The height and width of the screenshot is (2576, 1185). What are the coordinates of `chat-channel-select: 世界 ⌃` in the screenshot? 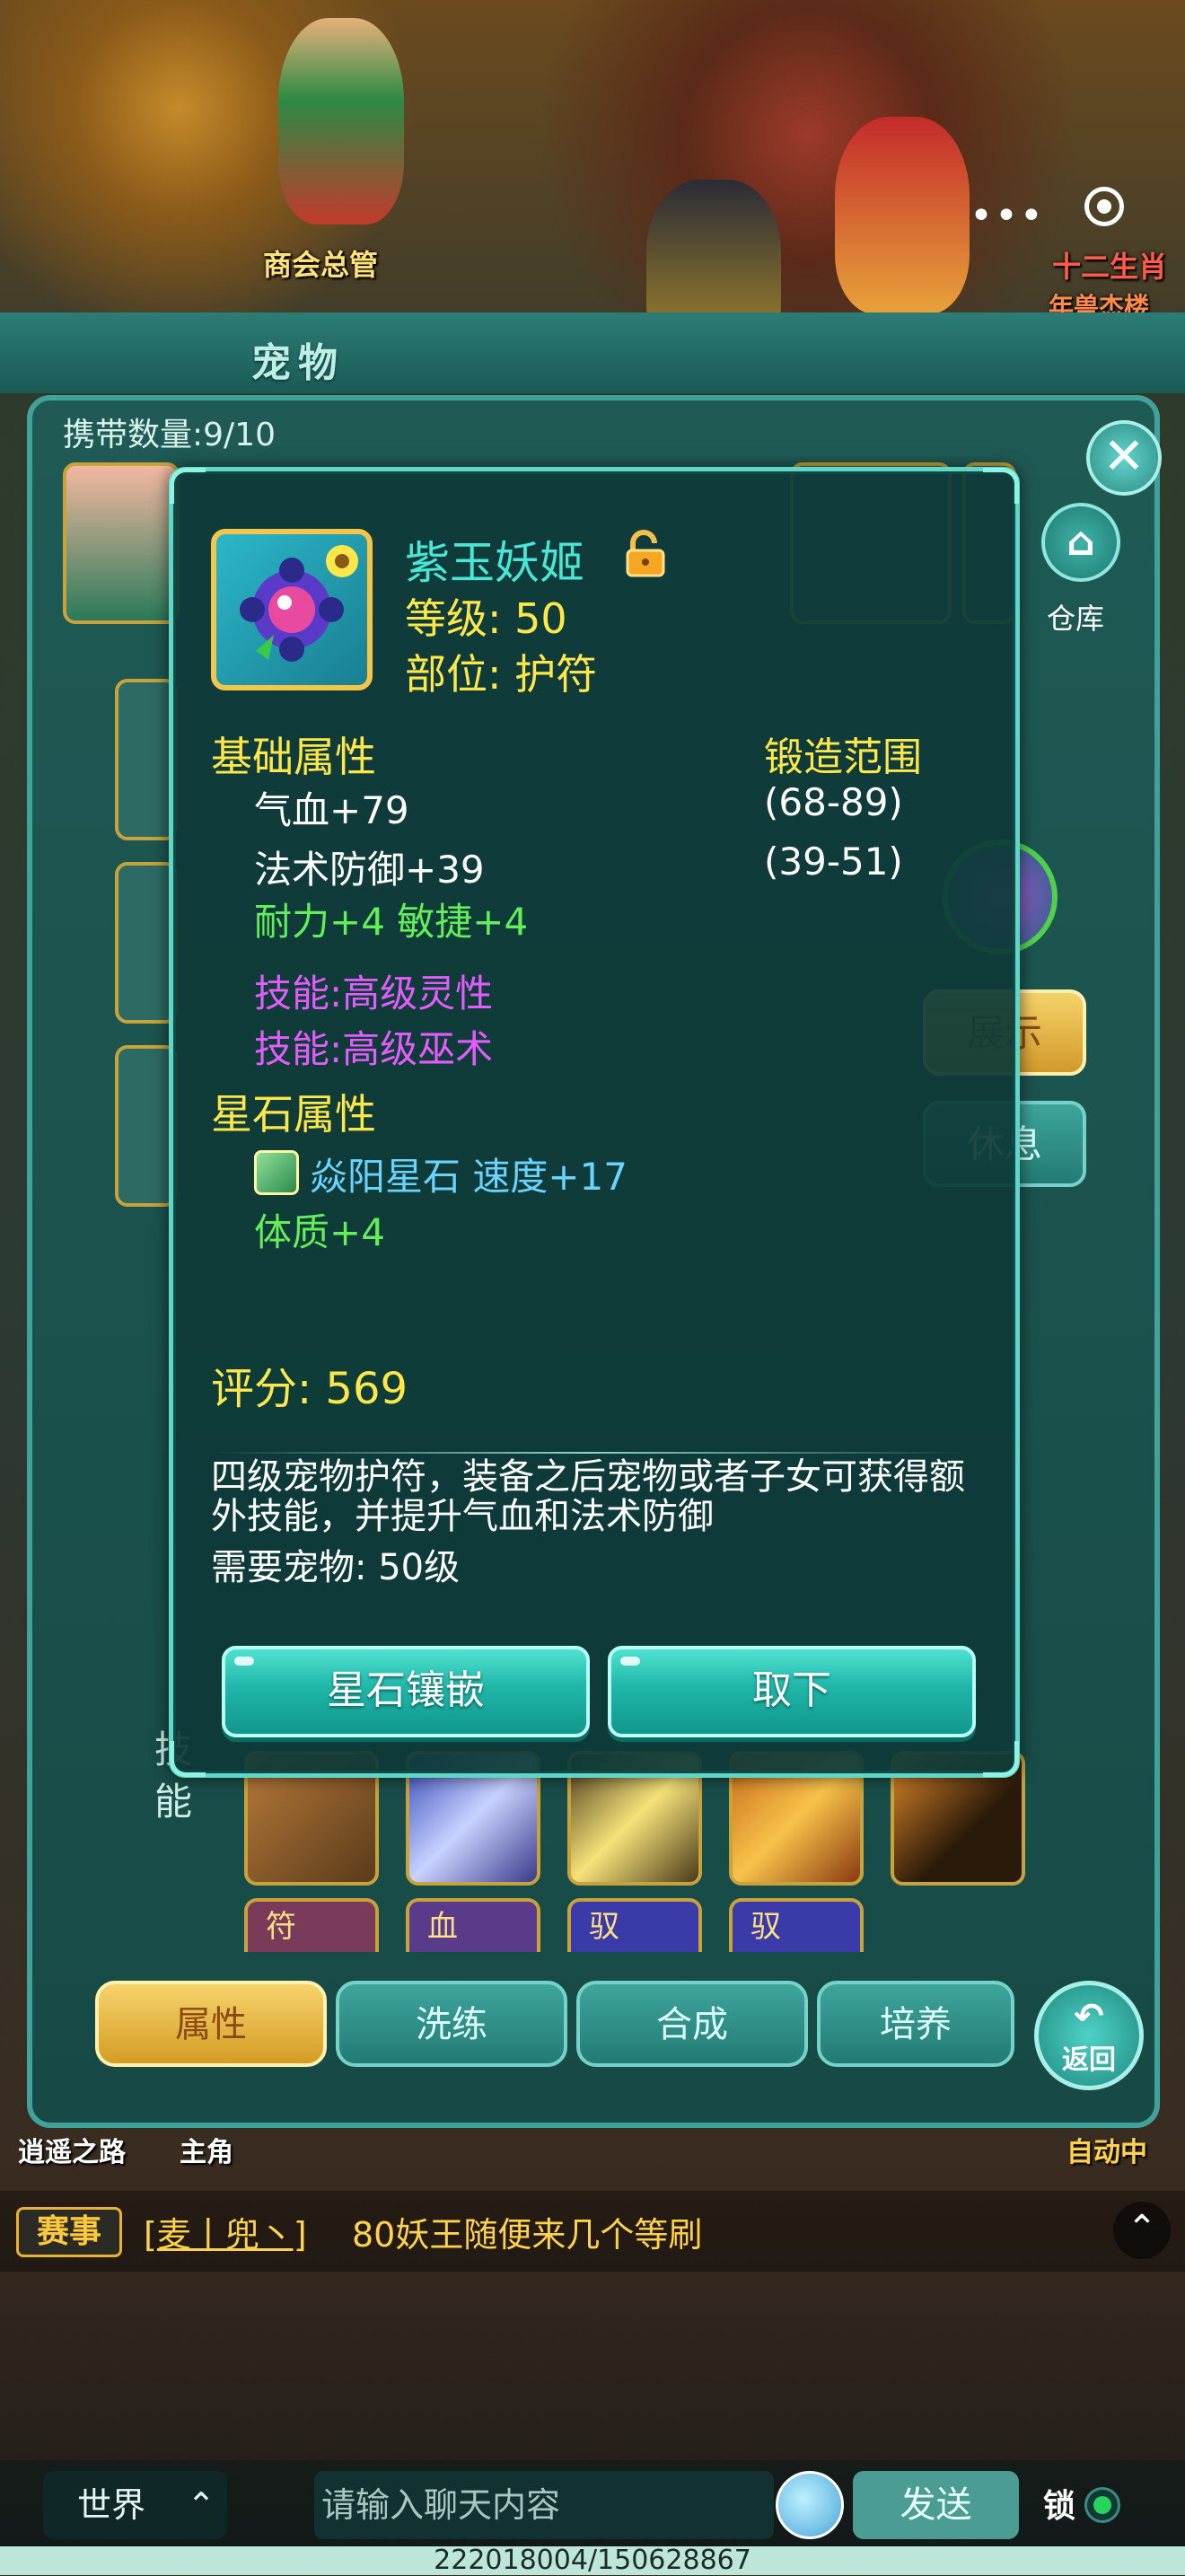 It's located at (135, 2505).